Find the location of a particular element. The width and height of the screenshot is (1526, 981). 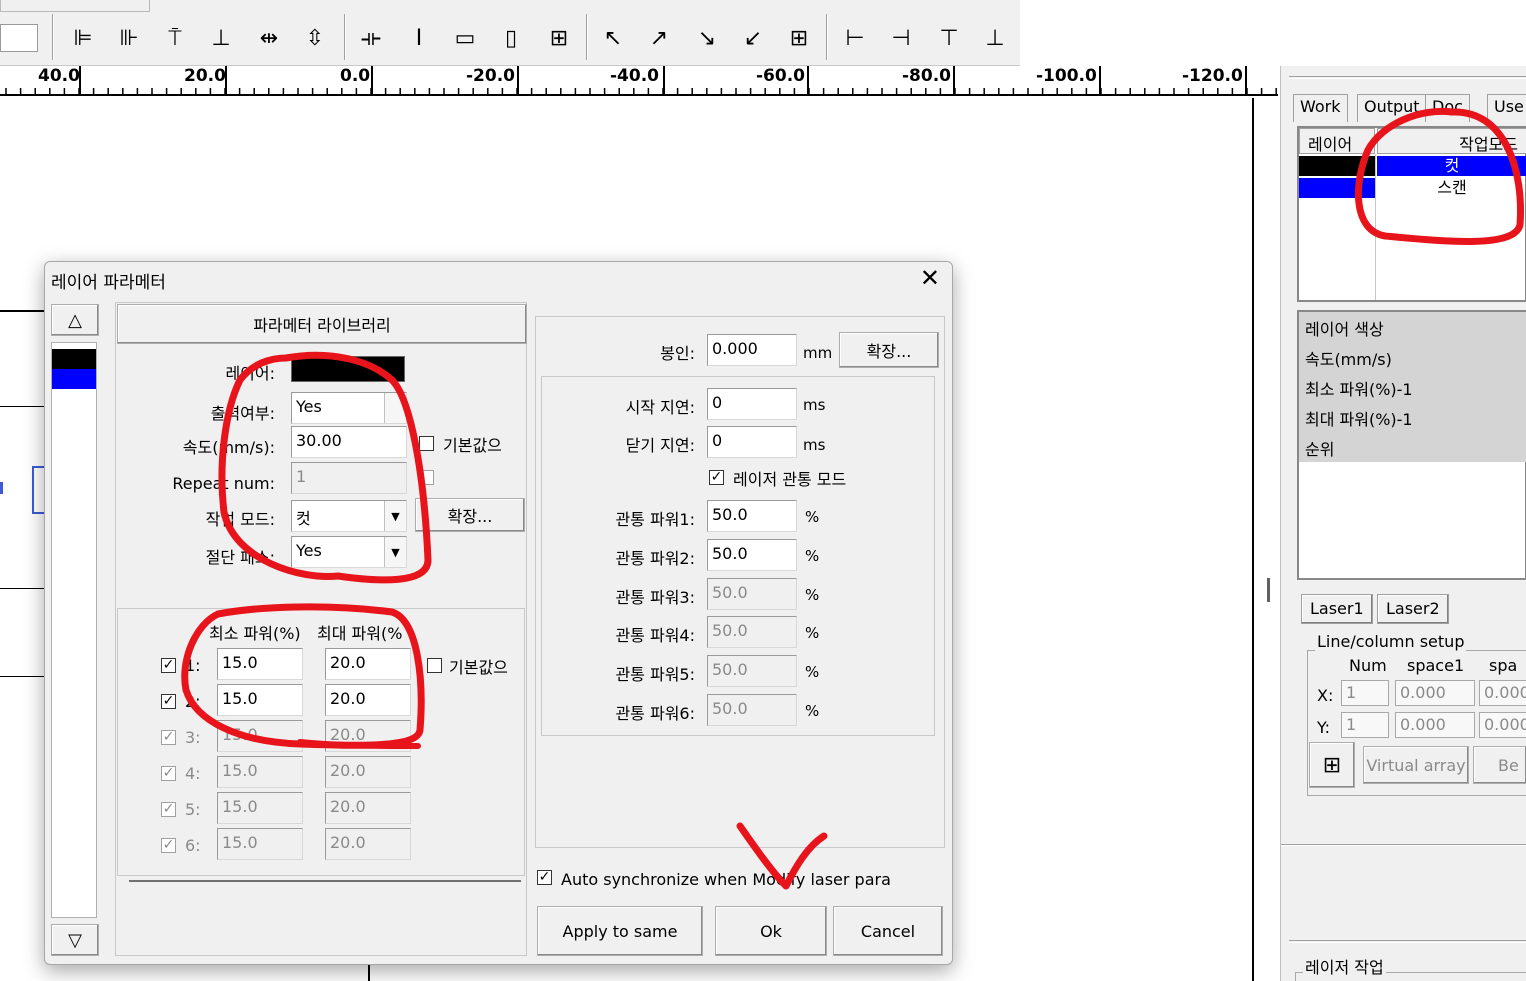

canvas-handle is located at coordinates (1, 488).